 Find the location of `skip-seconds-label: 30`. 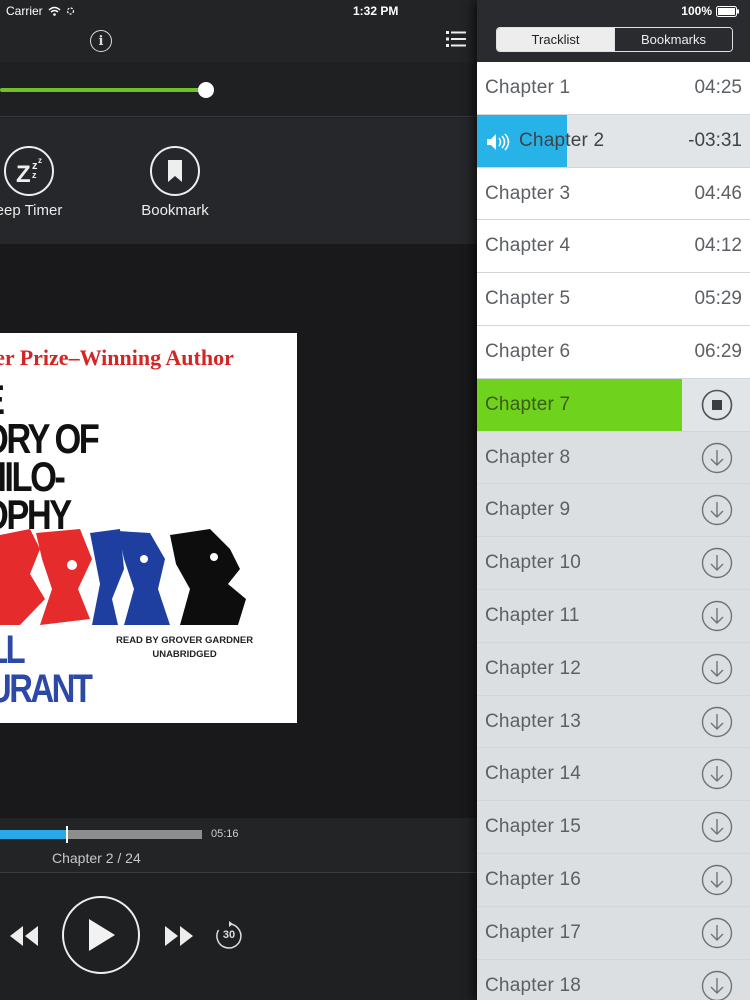

skip-seconds-label: 30 is located at coordinates (229, 935).